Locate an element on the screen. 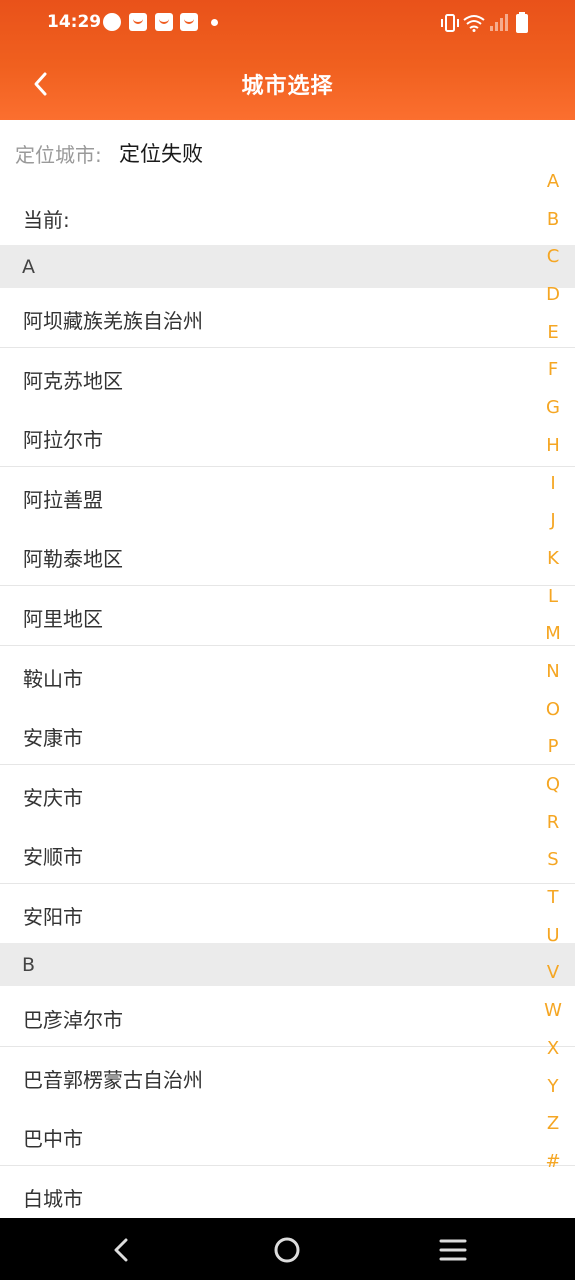 This screenshot has height=1280, width=575. index-letter-q: Q is located at coordinates (553, 790).